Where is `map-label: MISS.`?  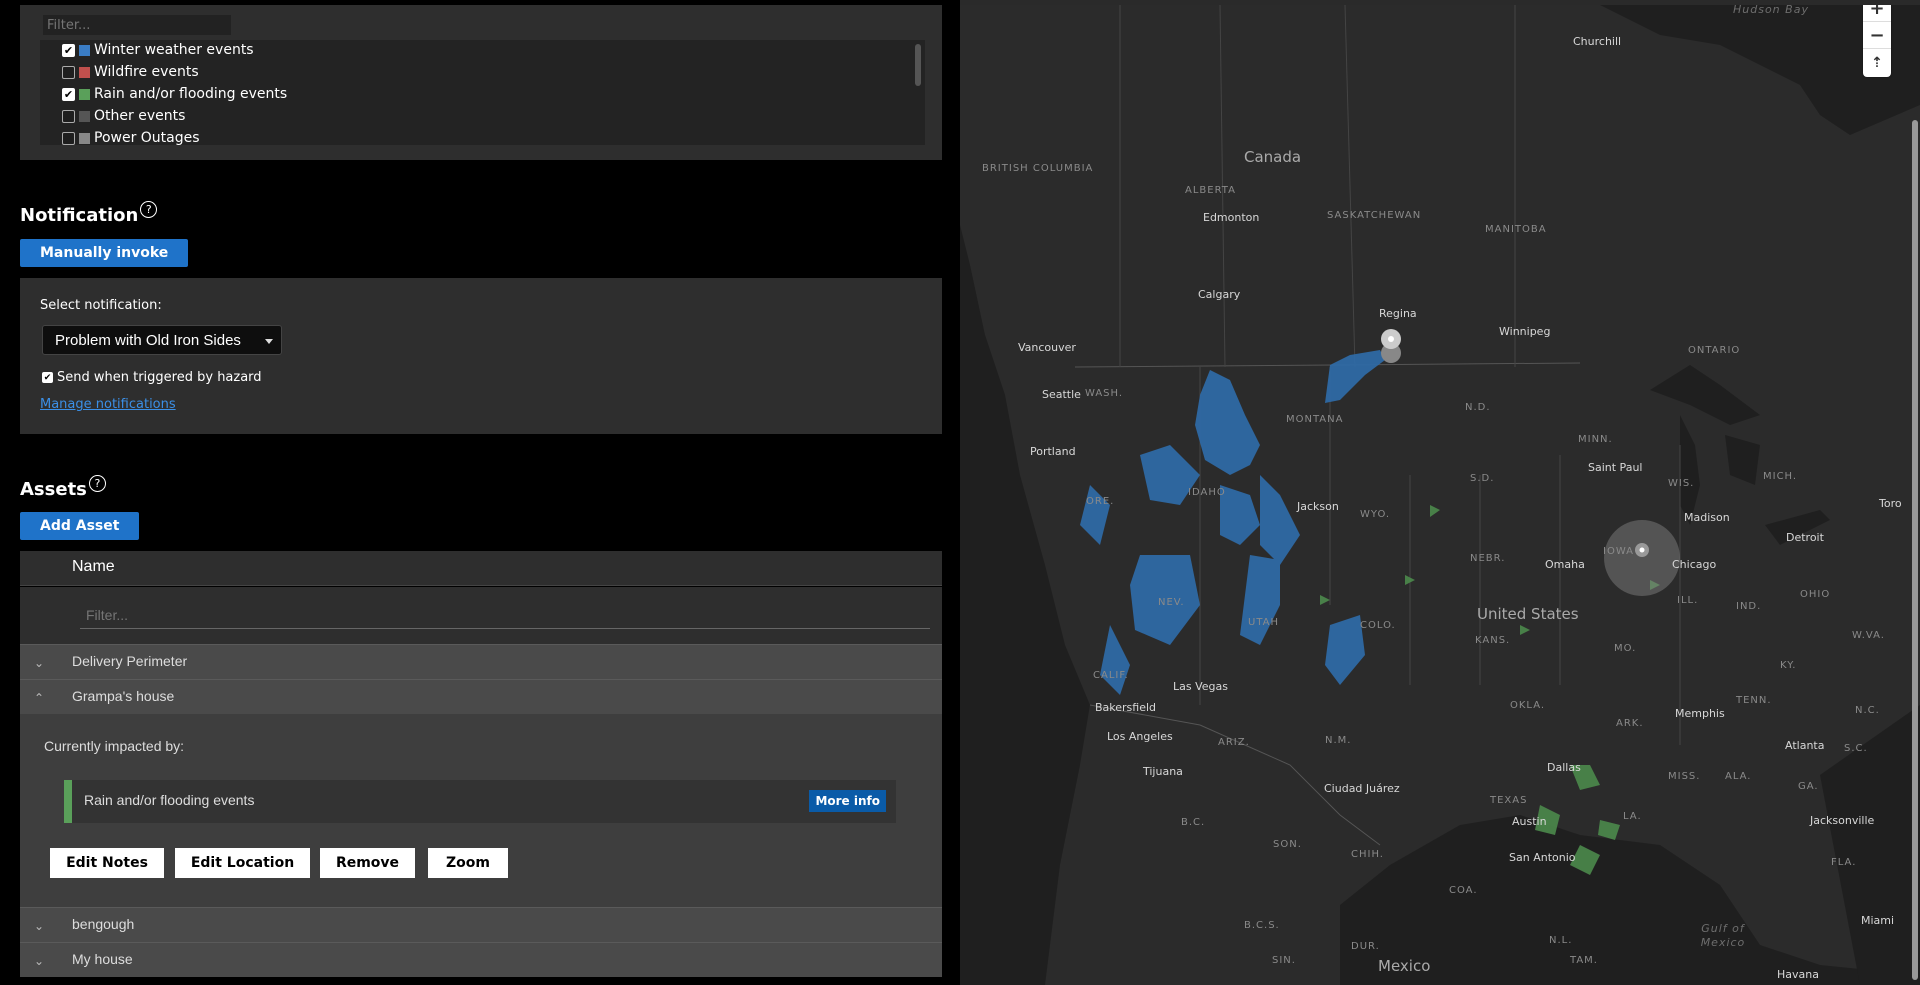 map-label: MISS. is located at coordinates (1684, 776).